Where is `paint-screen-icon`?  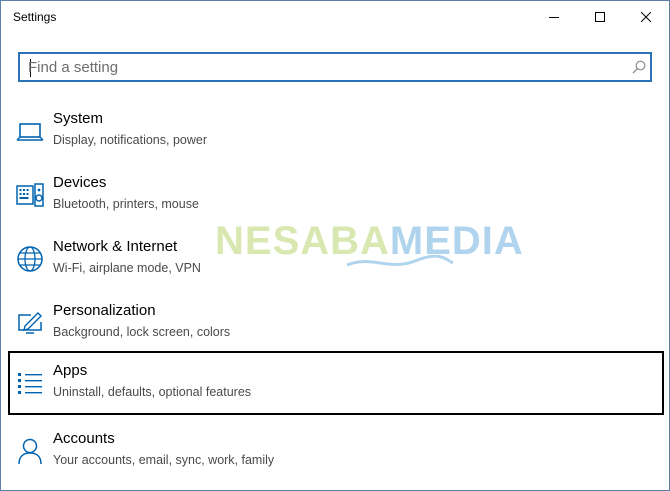 paint-screen-icon is located at coordinates (30, 323).